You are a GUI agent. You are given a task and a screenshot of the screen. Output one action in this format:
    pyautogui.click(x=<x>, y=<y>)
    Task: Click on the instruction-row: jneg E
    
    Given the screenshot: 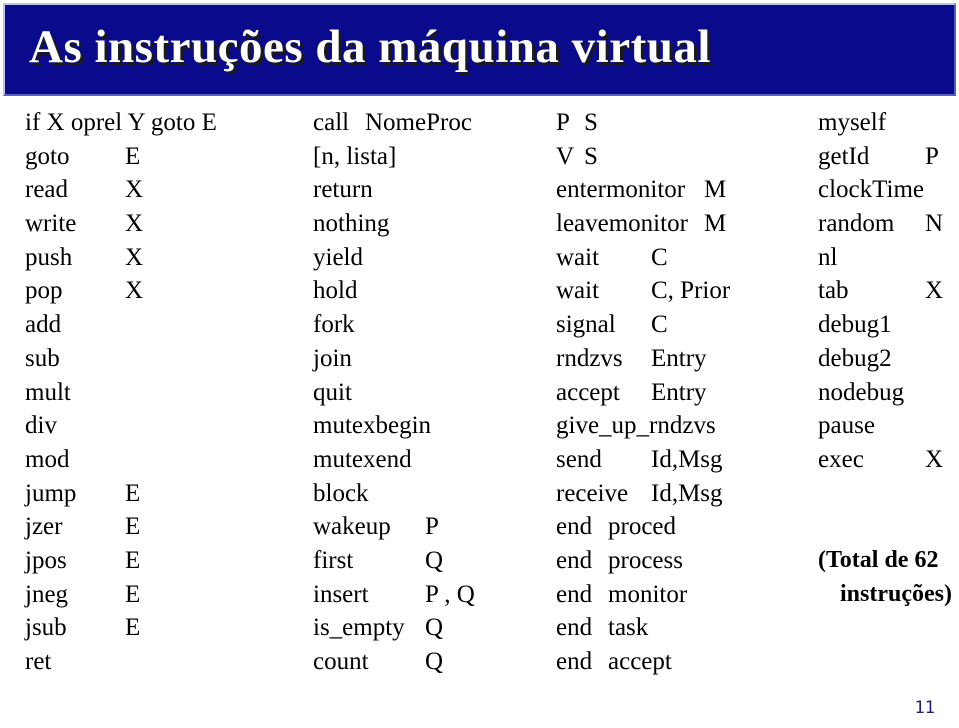 What is the action you would take?
    pyautogui.click(x=160, y=595)
    